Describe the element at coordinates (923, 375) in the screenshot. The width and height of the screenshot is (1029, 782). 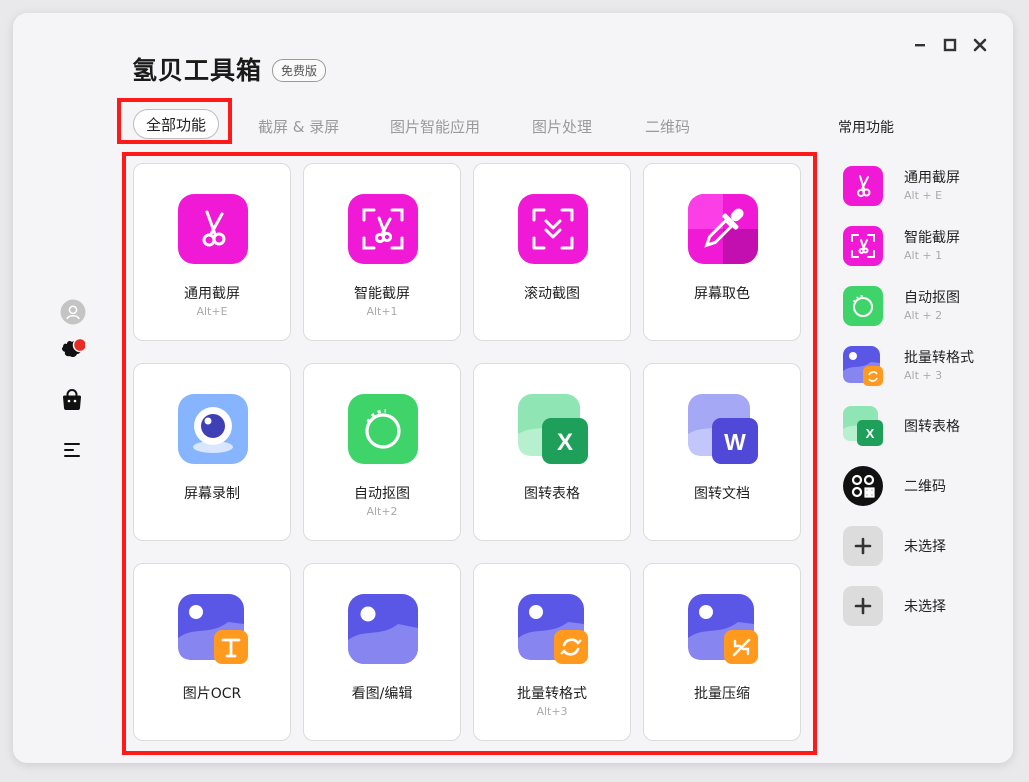
I see `favorite-shortcut: Alt + 3` at that location.